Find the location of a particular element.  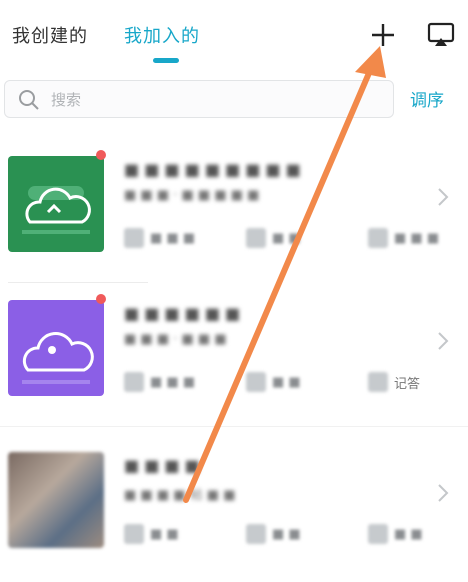

tab-created: 我创建的 is located at coordinates (50, 35).